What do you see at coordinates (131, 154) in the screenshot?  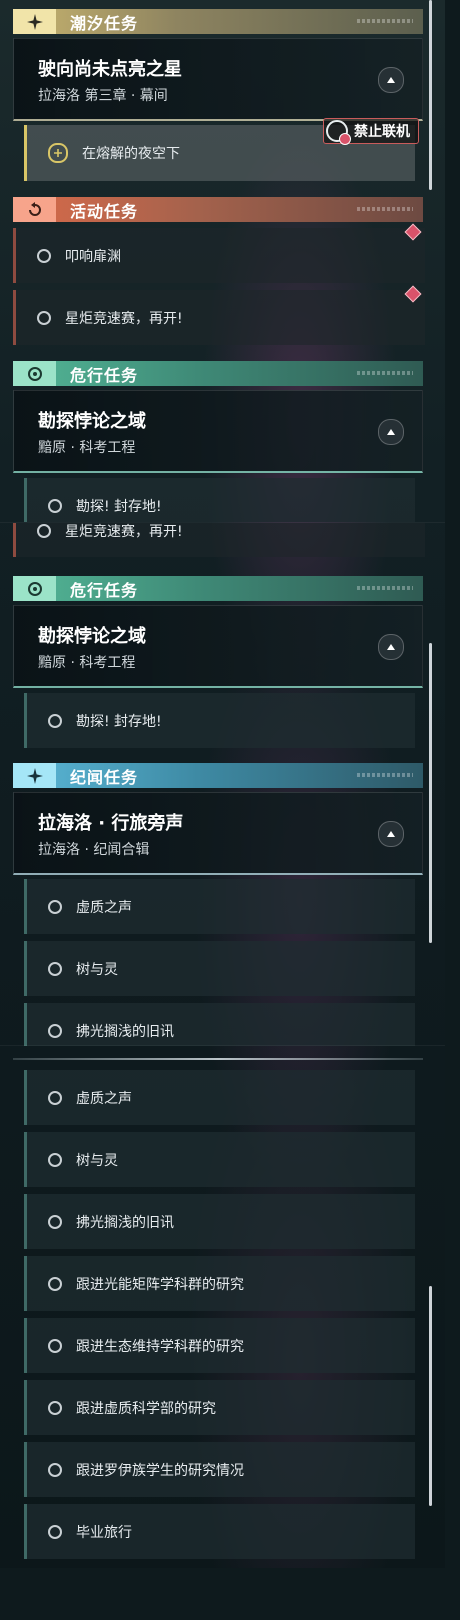 I see `objective-text: 在熔解的夜空下` at bounding box center [131, 154].